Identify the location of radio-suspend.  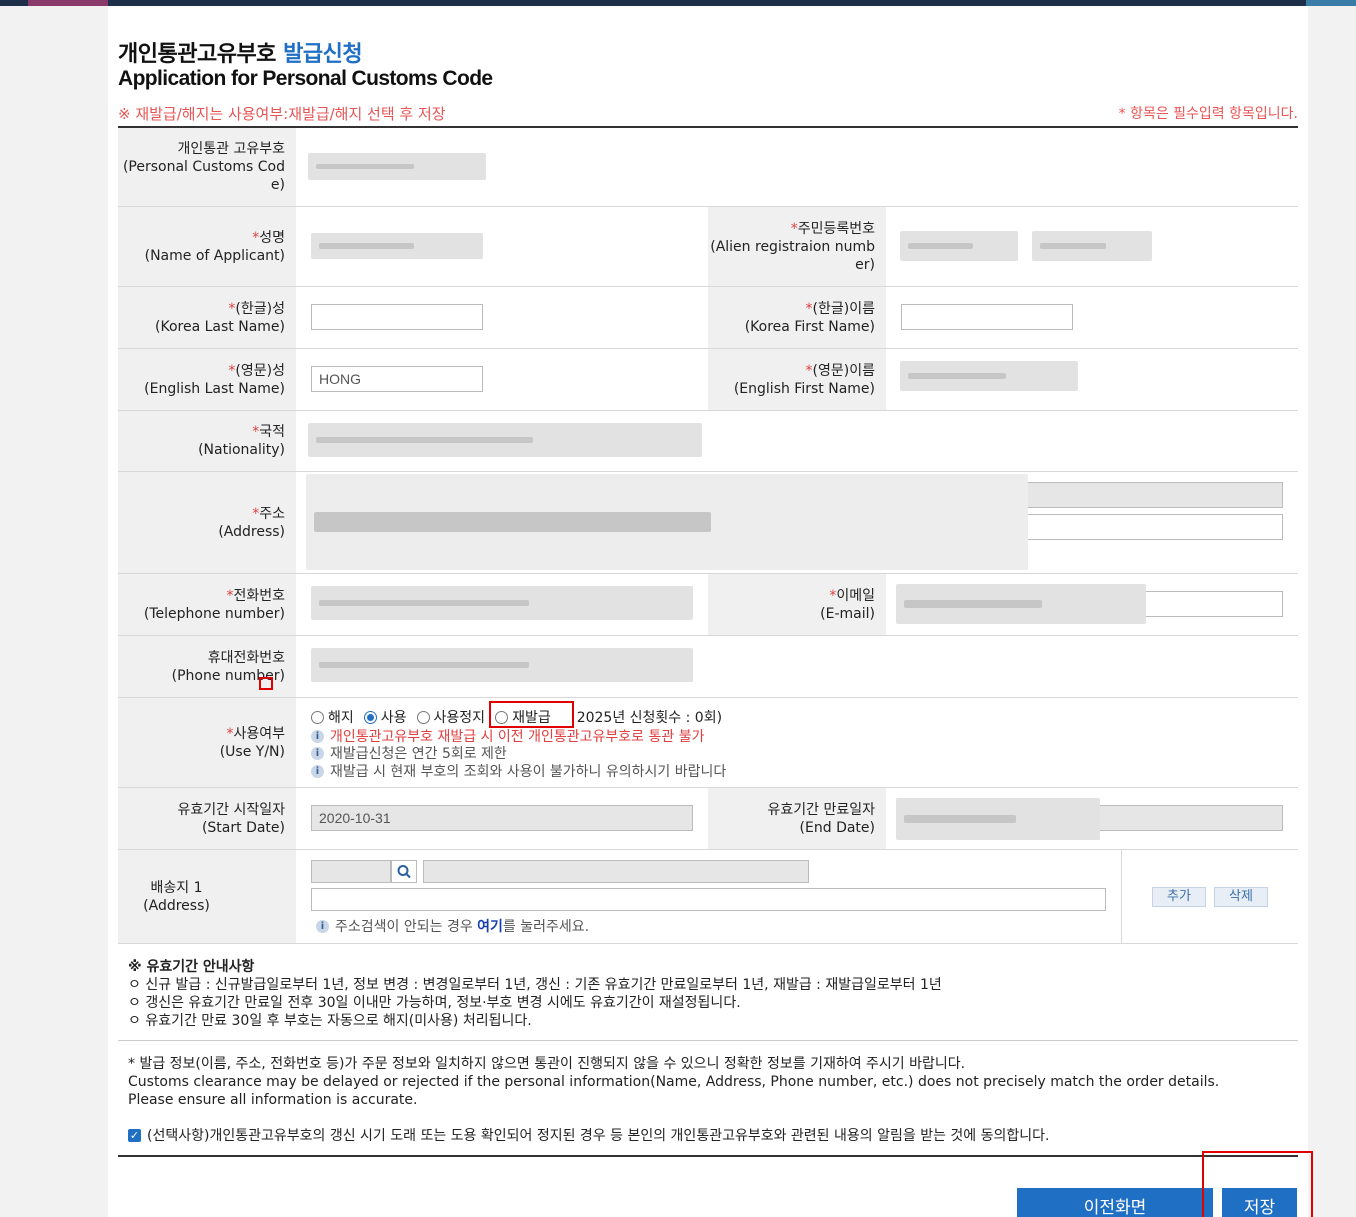
(423, 717).